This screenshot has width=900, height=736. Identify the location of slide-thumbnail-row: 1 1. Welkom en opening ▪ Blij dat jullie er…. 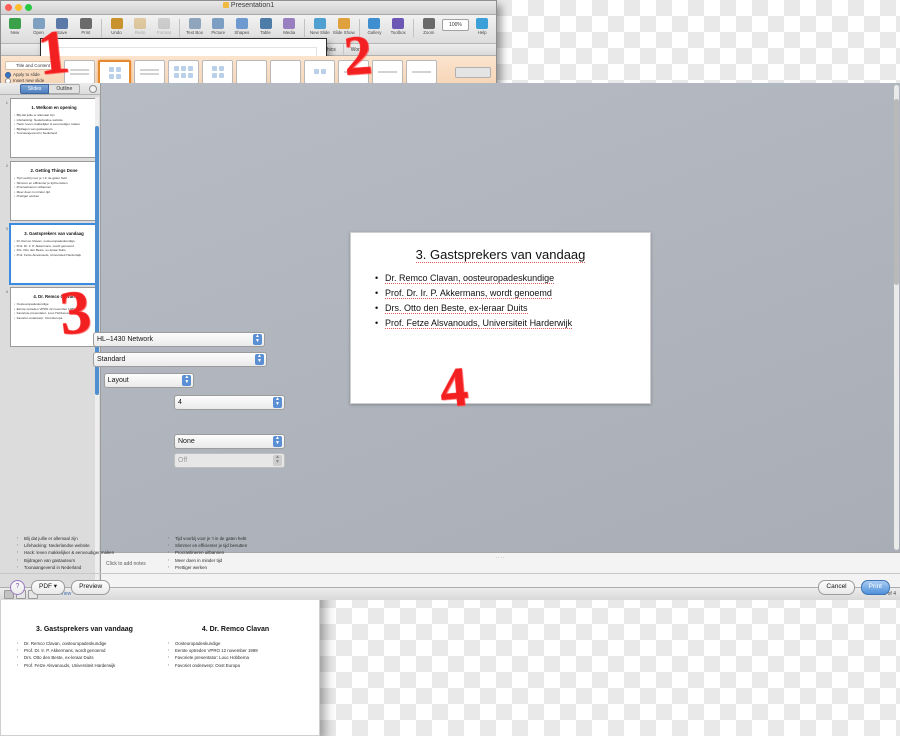
(50, 129).